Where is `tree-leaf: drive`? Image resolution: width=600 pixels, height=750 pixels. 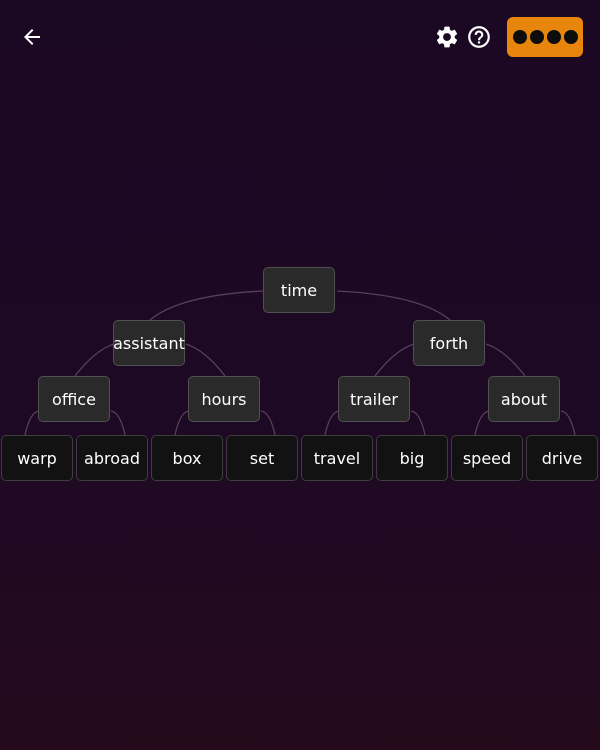
tree-leaf: drive is located at coordinates (562, 458).